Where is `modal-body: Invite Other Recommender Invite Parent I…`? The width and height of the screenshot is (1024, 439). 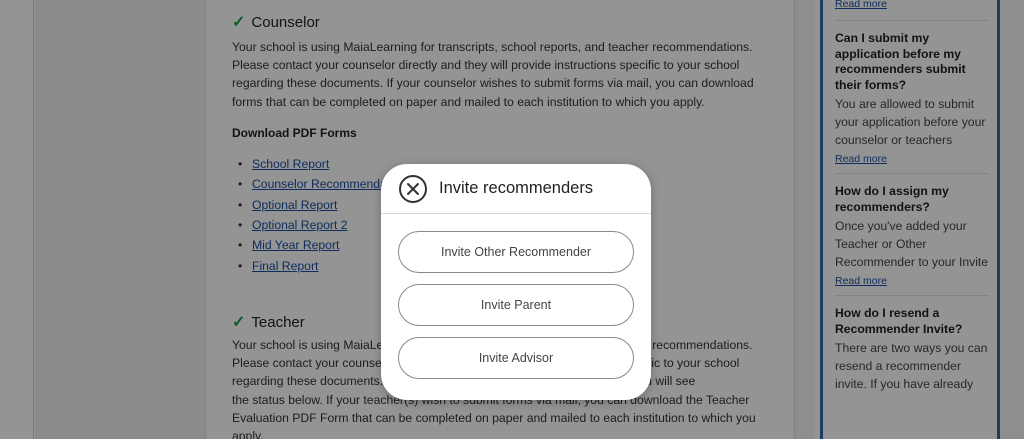 modal-body: Invite Other Recommender Invite Parent I… is located at coordinates (516, 296).